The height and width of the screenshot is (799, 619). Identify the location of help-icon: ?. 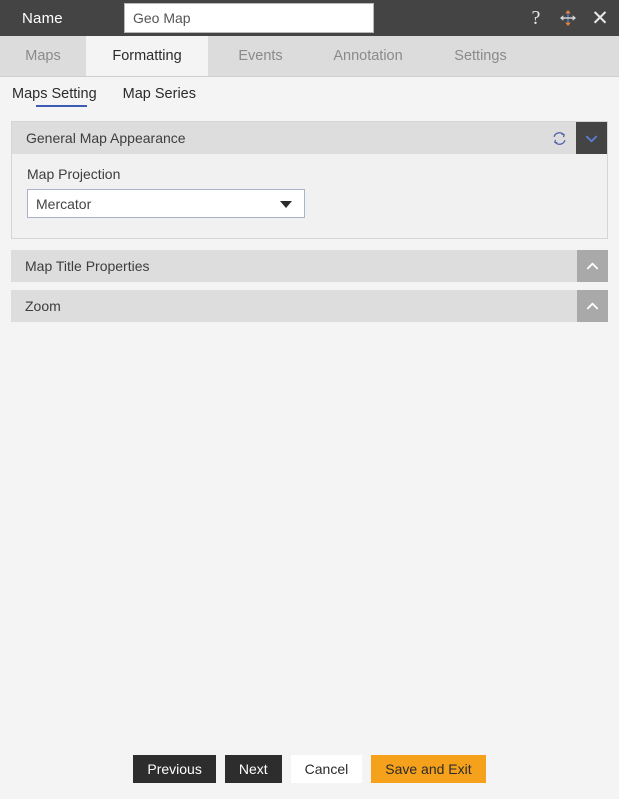
(536, 18).